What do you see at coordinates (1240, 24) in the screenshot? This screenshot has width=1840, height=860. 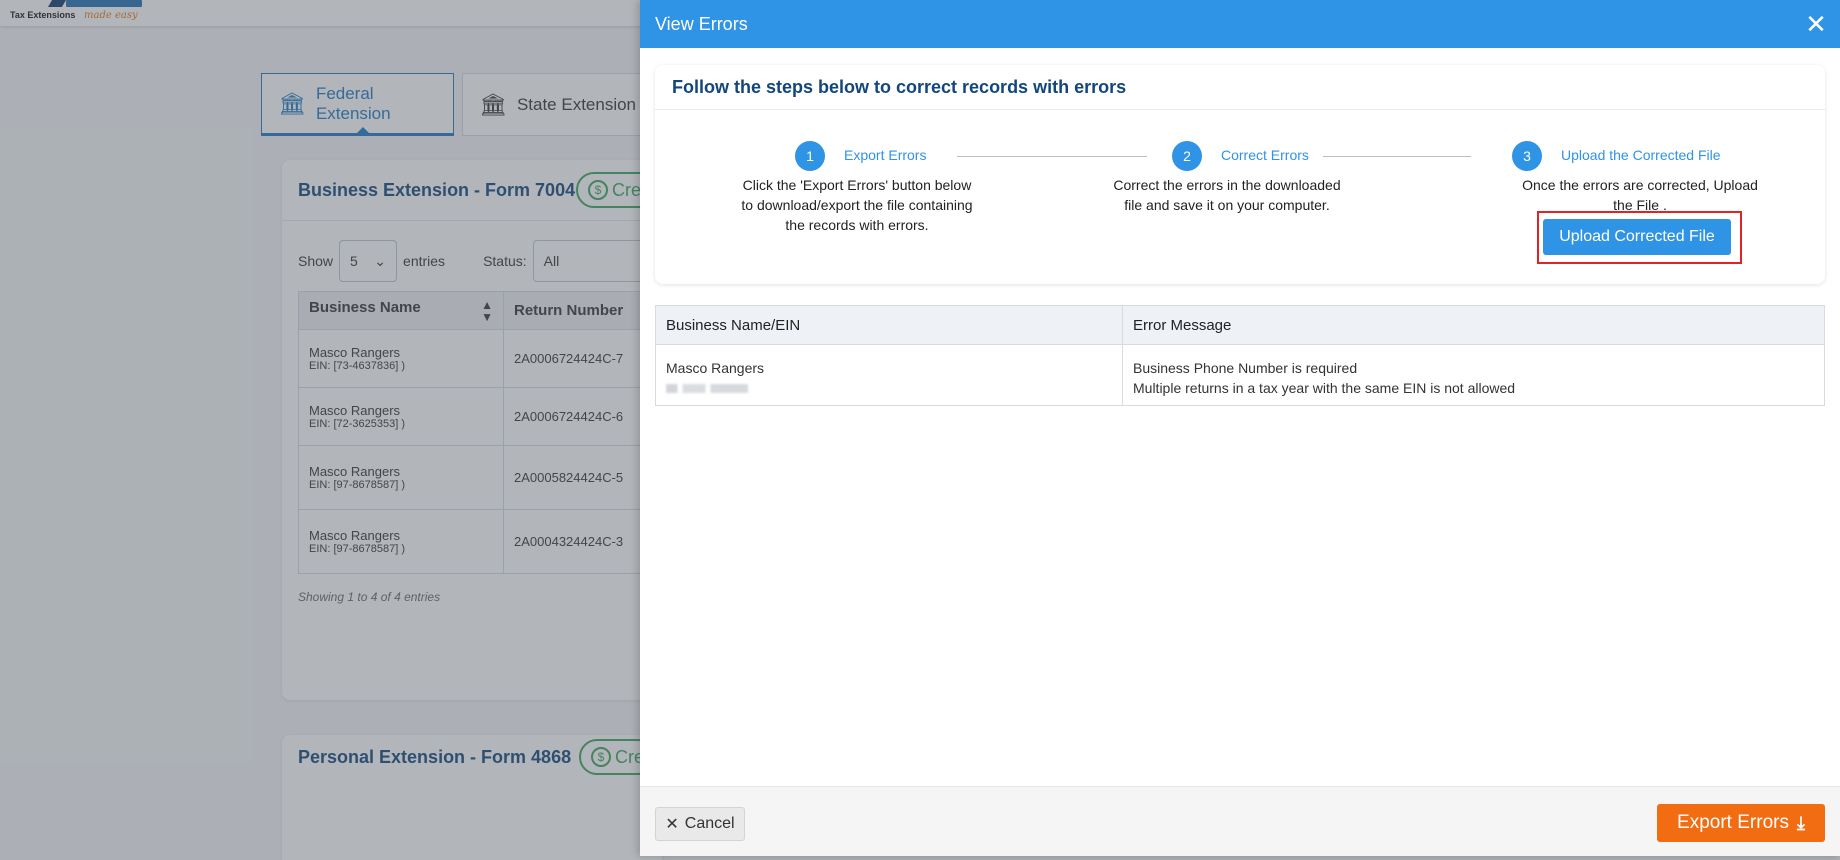 I see `panel-header: View Errors ✕` at bounding box center [1240, 24].